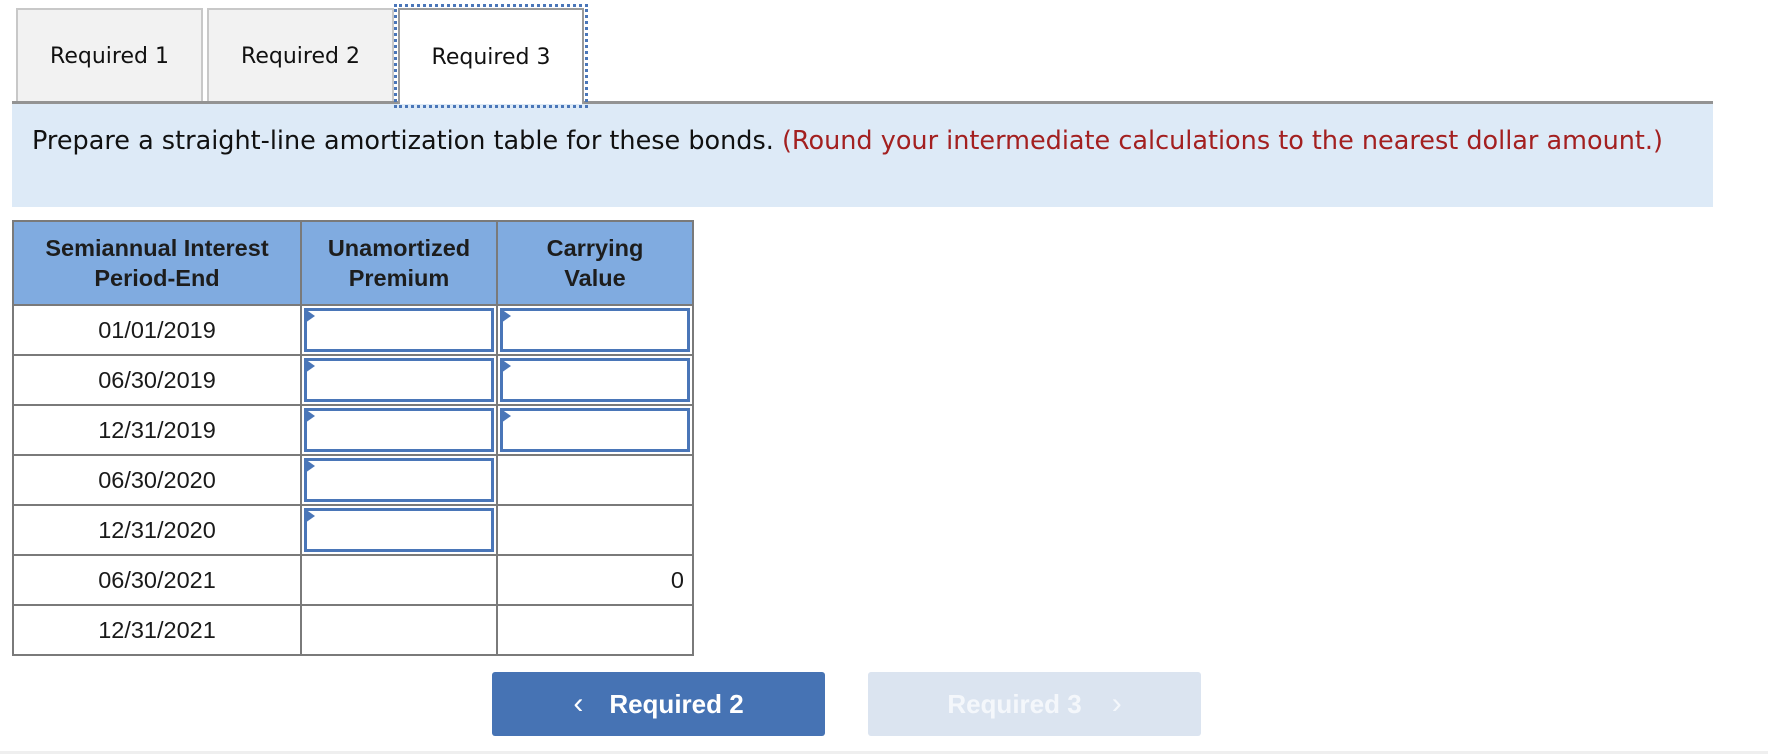  What do you see at coordinates (1014, 703) in the screenshot?
I see `next-button-label: Required 3` at bounding box center [1014, 703].